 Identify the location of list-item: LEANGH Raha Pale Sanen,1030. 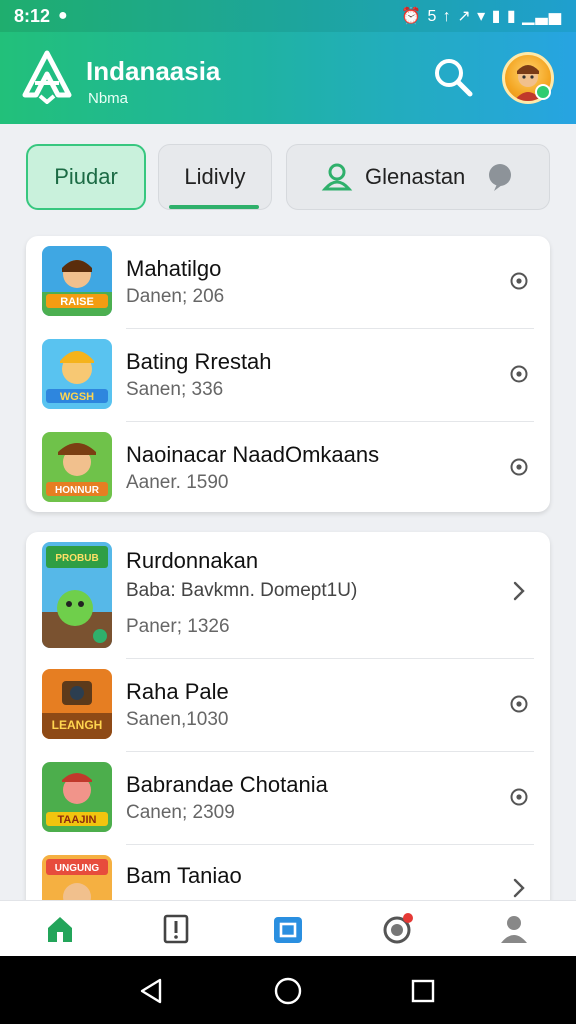
(288, 705).